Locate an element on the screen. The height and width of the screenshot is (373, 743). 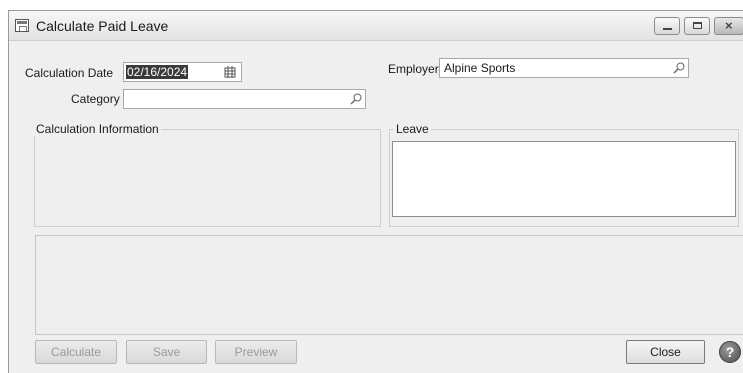
window-close-button: × is located at coordinates (728, 26).